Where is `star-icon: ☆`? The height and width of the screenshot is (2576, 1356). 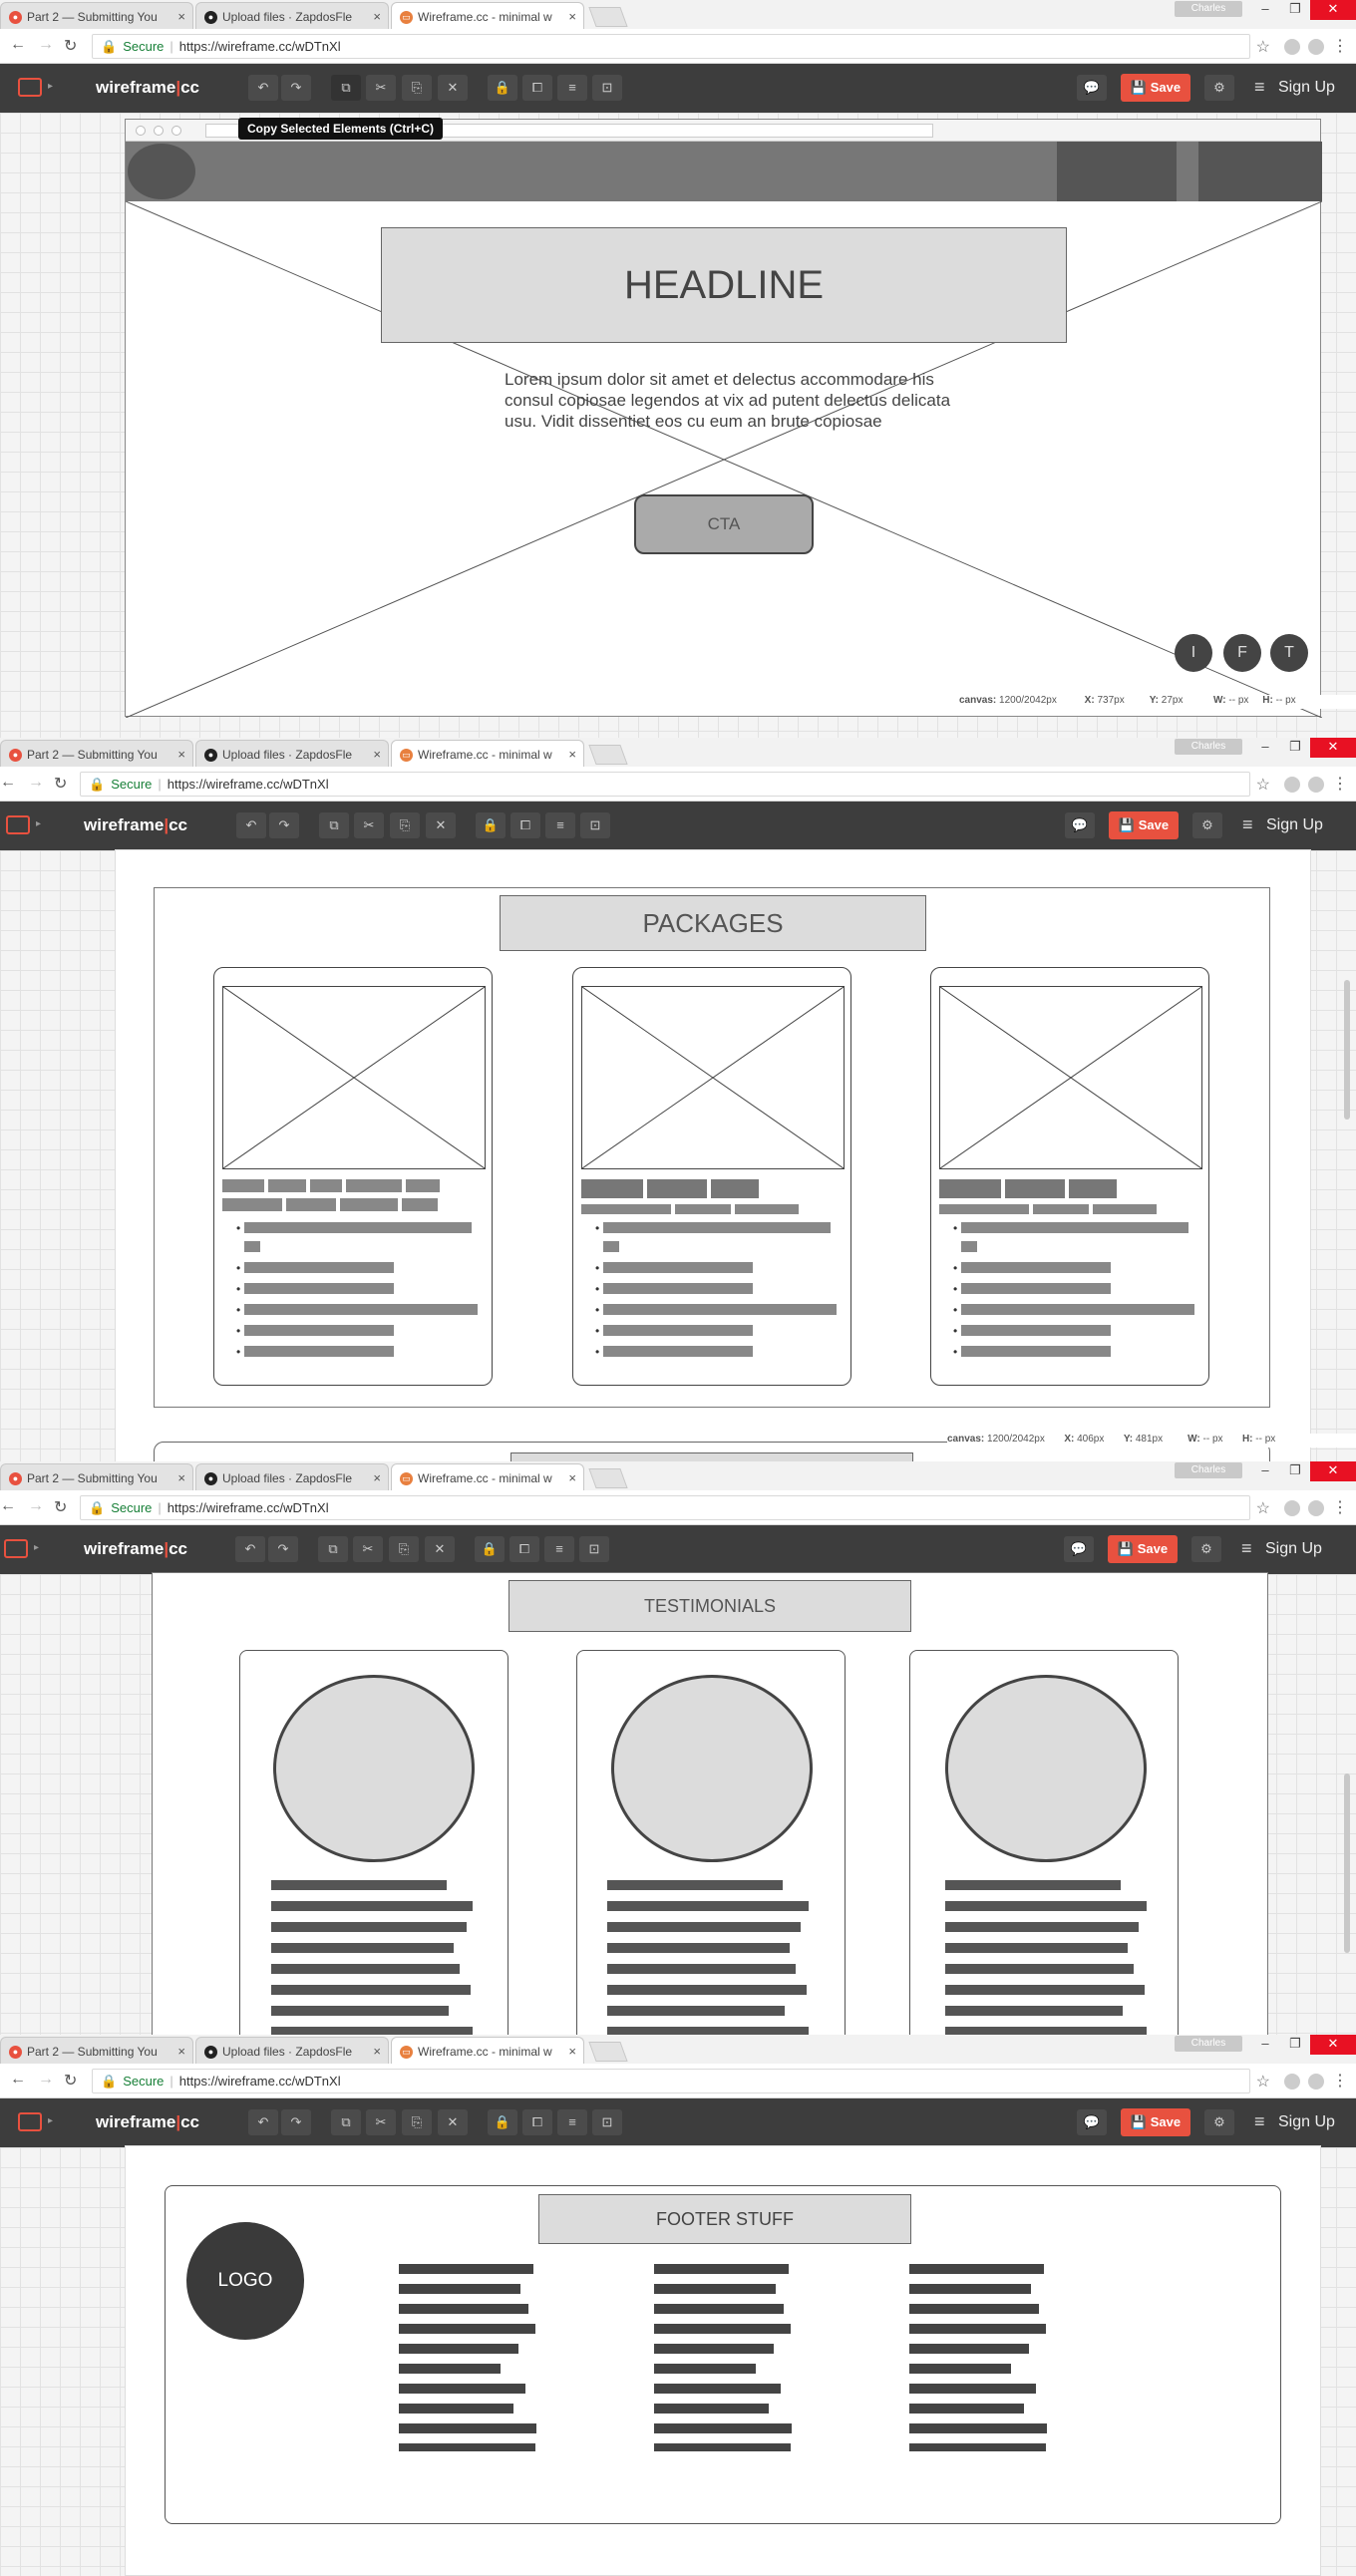
star-icon: ☆ is located at coordinates (1263, 1508).